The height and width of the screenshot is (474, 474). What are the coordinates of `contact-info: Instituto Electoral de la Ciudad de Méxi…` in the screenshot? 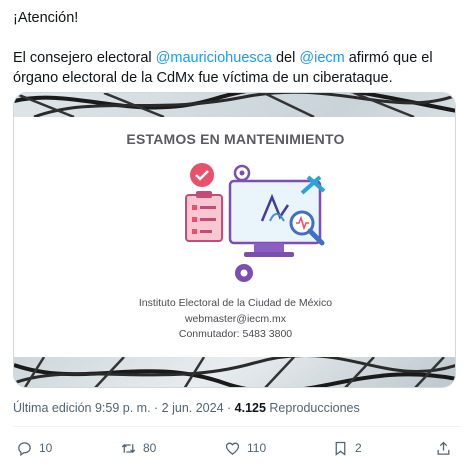 It's located at (234, 319).